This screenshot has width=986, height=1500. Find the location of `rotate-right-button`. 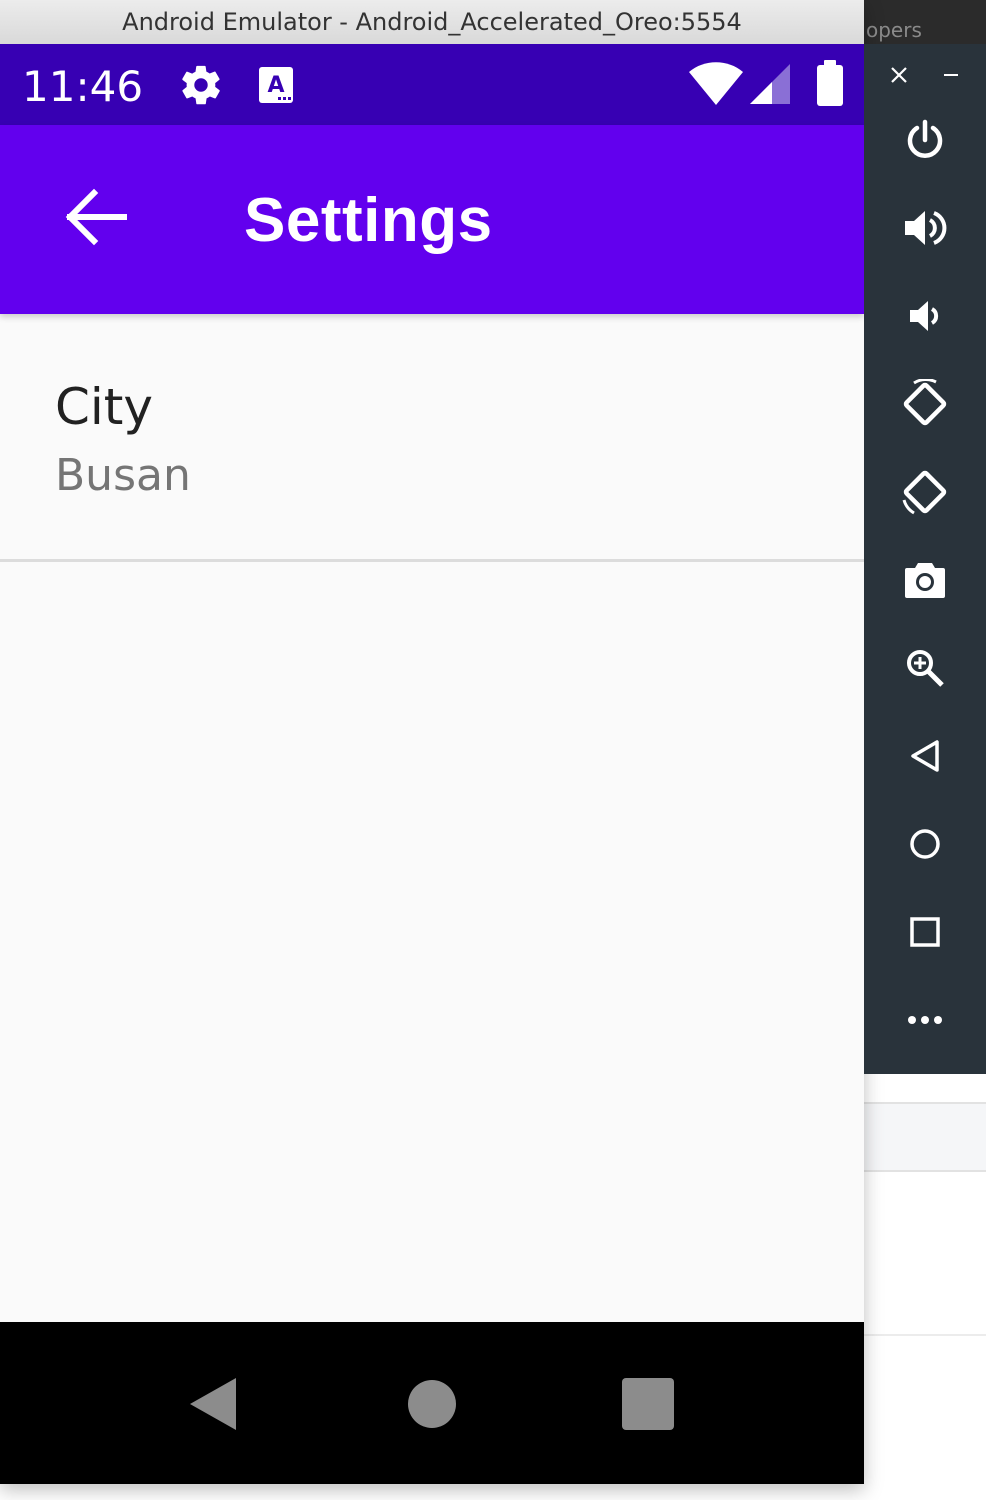

rotate-right-button is located at coordinates (925, 492).